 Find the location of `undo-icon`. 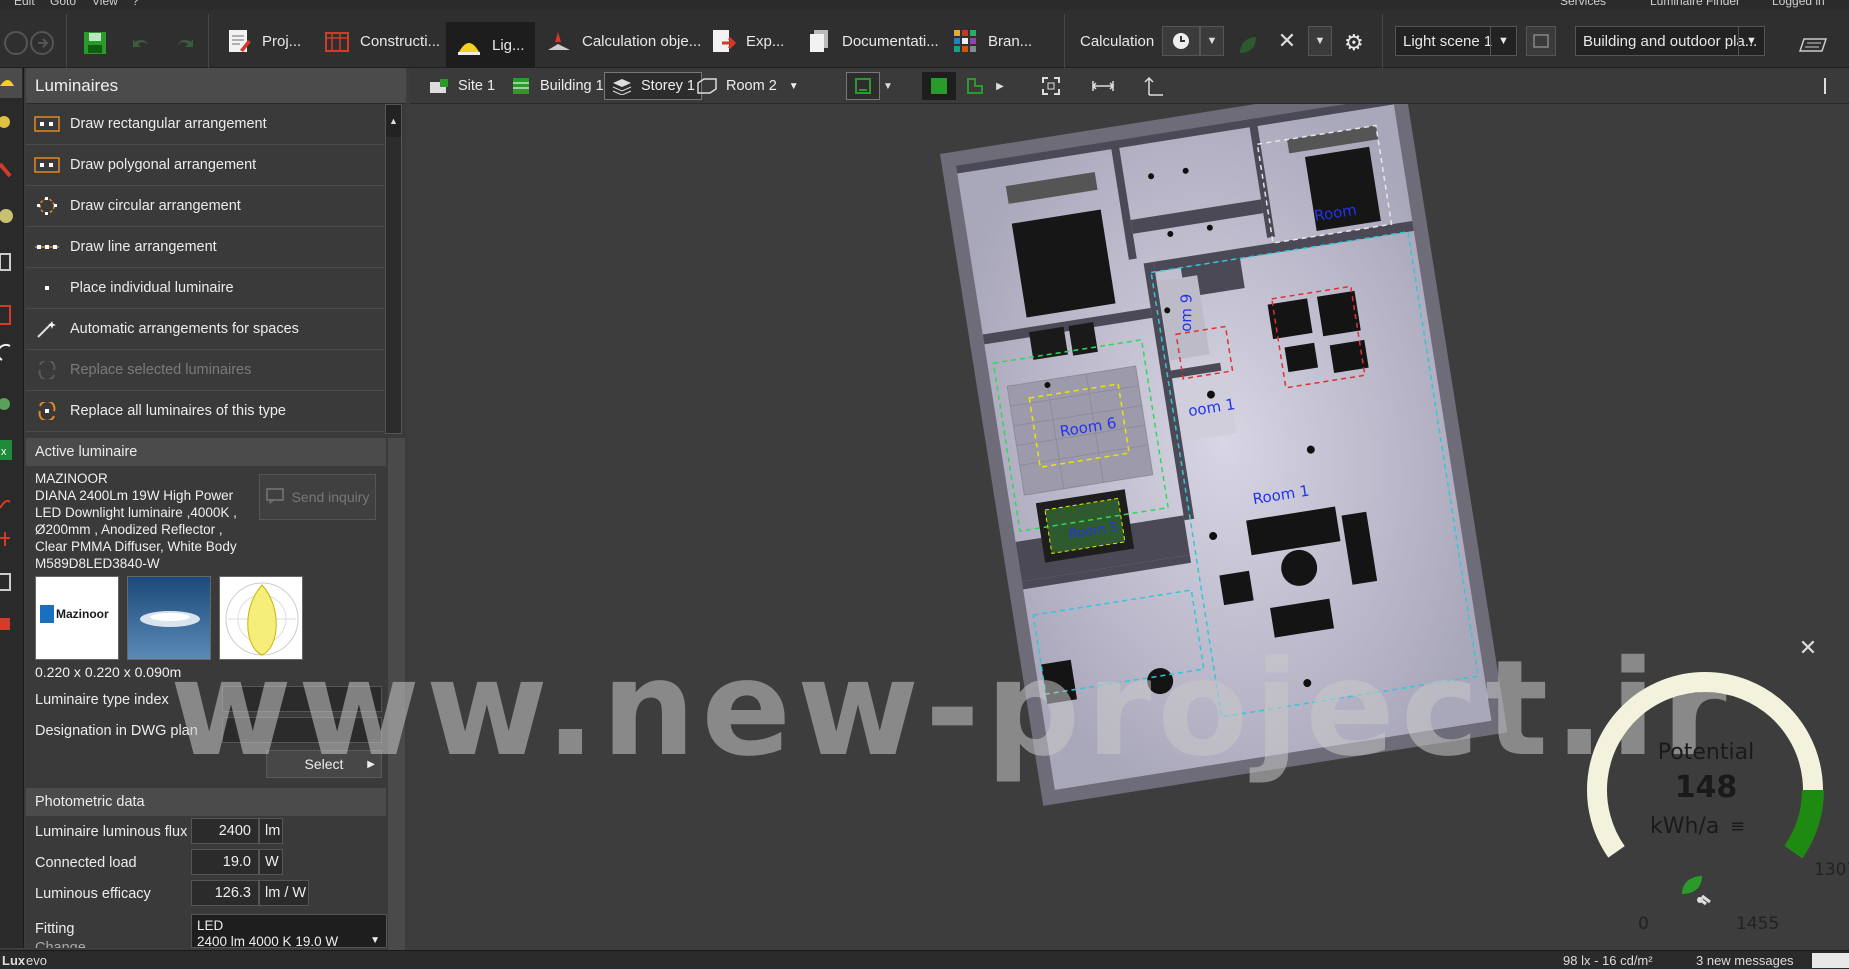

undo-icon is located at coordinates (141, 43).